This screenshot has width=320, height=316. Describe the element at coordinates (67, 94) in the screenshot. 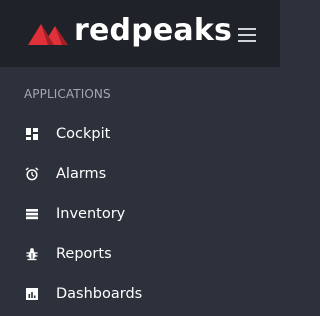

I see `sidebar-section-title: APPLICATIONS` at that location.